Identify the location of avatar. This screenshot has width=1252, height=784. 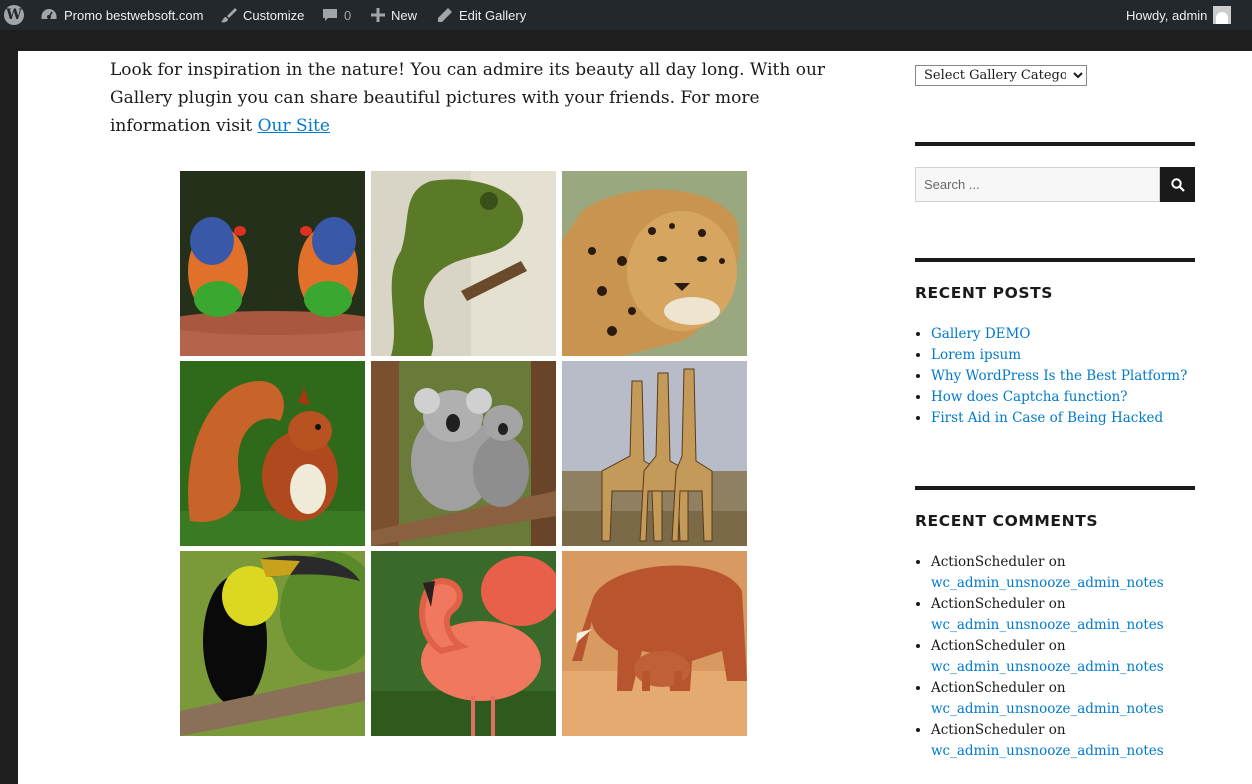
(1222, 15).